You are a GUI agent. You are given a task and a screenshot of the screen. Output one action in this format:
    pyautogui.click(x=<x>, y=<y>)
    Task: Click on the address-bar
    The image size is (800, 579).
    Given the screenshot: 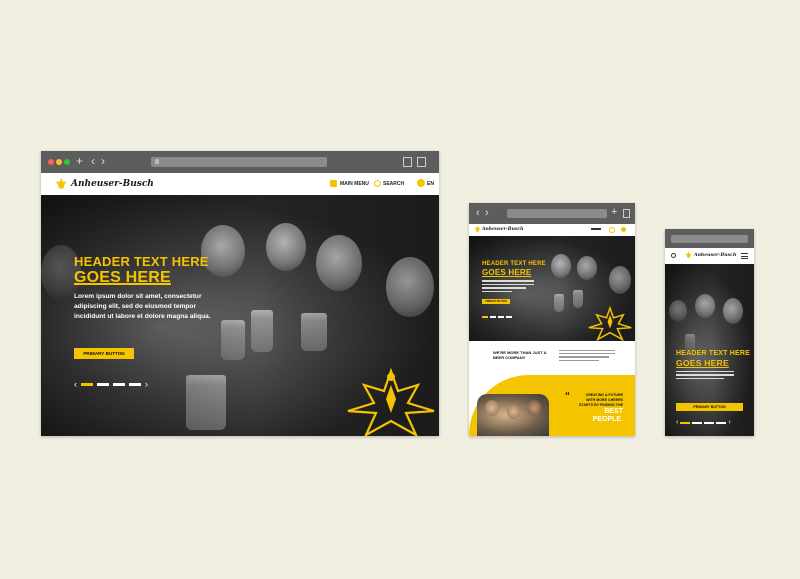 What is the action you would take?
    pyautogui.click(x=239, y=162)
    